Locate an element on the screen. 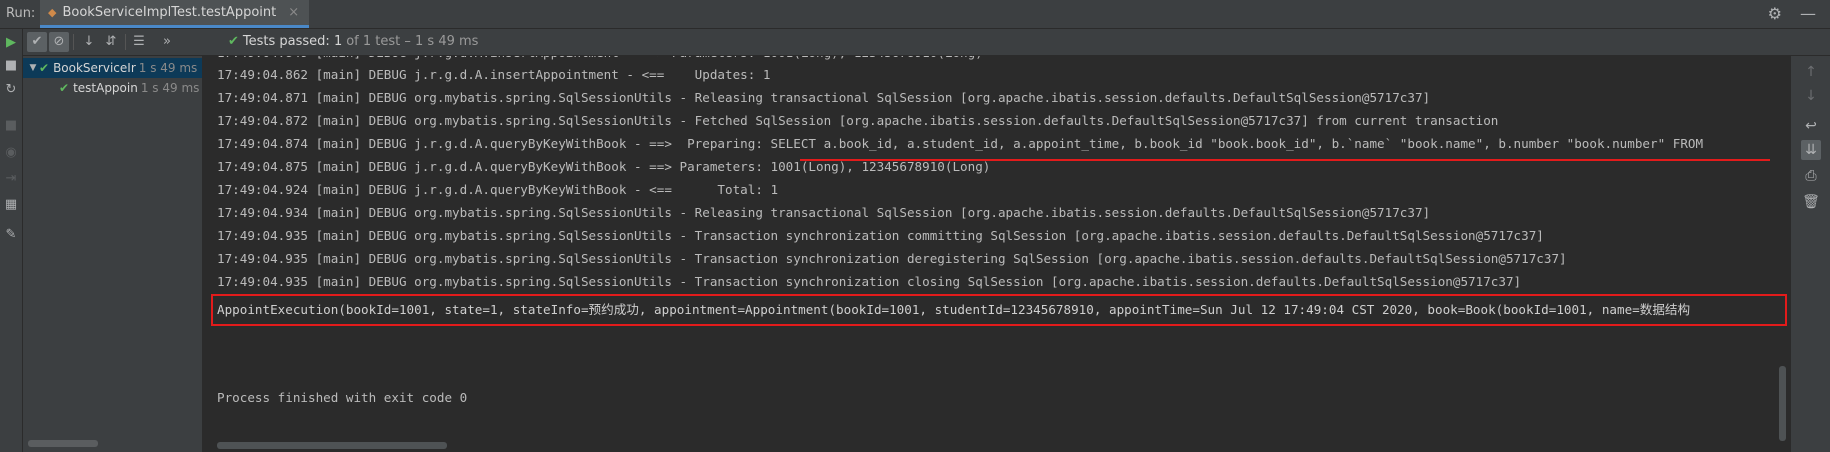 The height and width of the screenshot is (452, 1830). passed-check-icon: ✔ is located at coordinates (233, 41).